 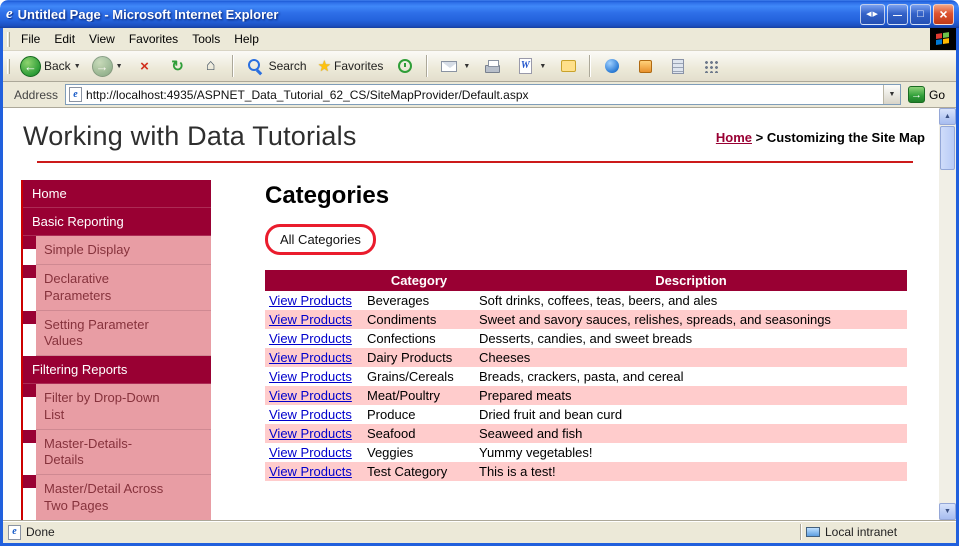 I want to click on menu-edit: Edit, so click(x=64, y=39).